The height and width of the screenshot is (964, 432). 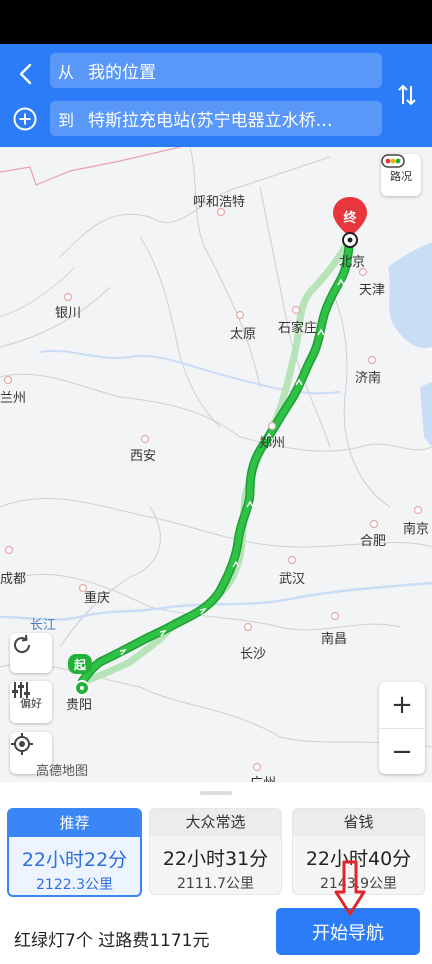 I want to click on city-label: 成都, so click(x=13, y=579).